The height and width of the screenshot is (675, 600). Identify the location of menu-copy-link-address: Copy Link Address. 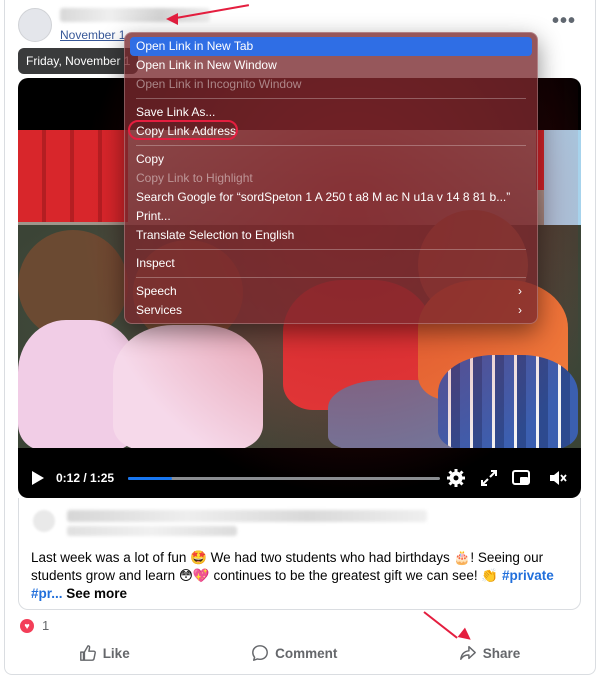
(331, 131).